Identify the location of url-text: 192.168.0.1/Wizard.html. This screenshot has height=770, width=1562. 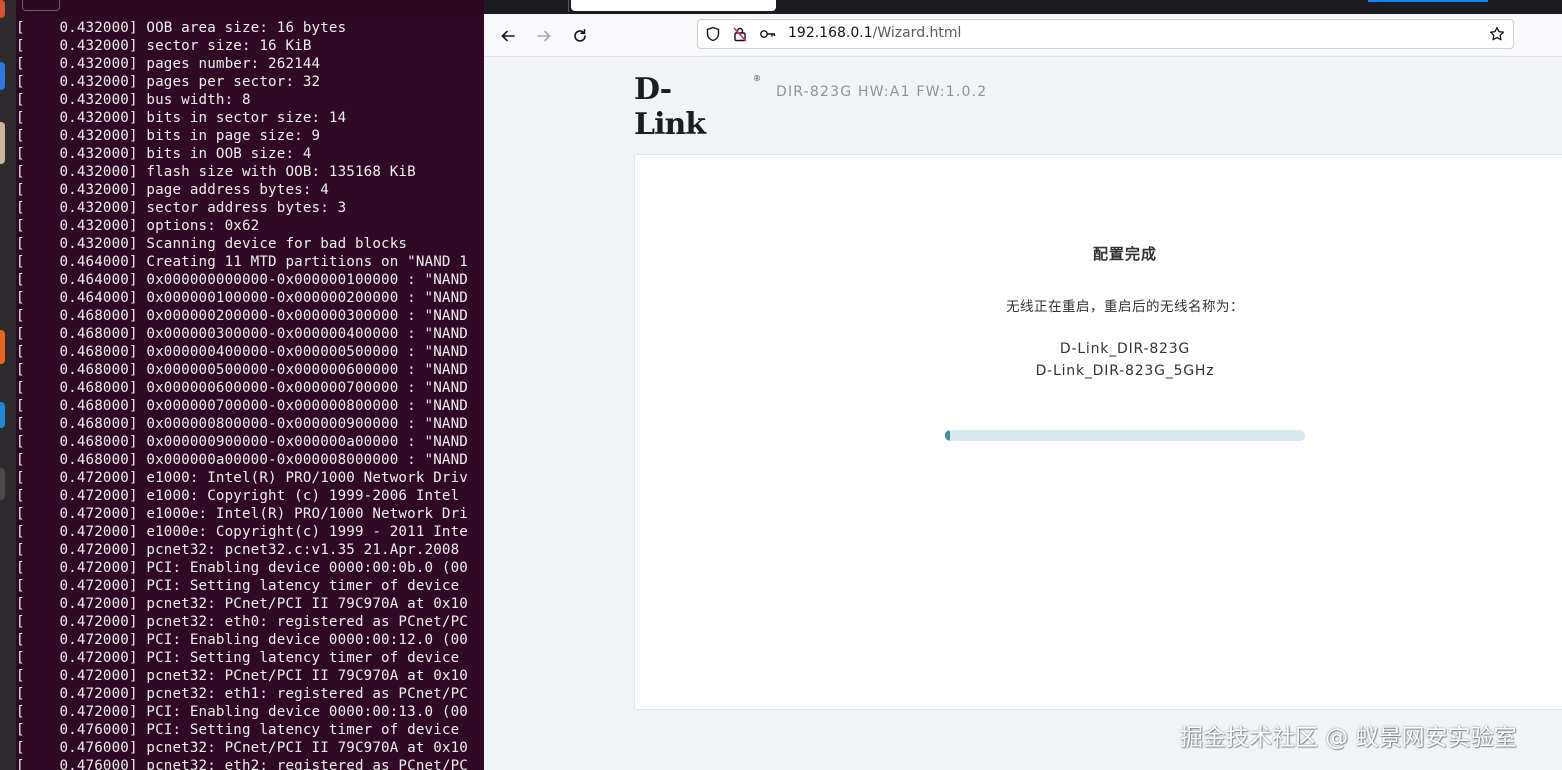
(874, 33).